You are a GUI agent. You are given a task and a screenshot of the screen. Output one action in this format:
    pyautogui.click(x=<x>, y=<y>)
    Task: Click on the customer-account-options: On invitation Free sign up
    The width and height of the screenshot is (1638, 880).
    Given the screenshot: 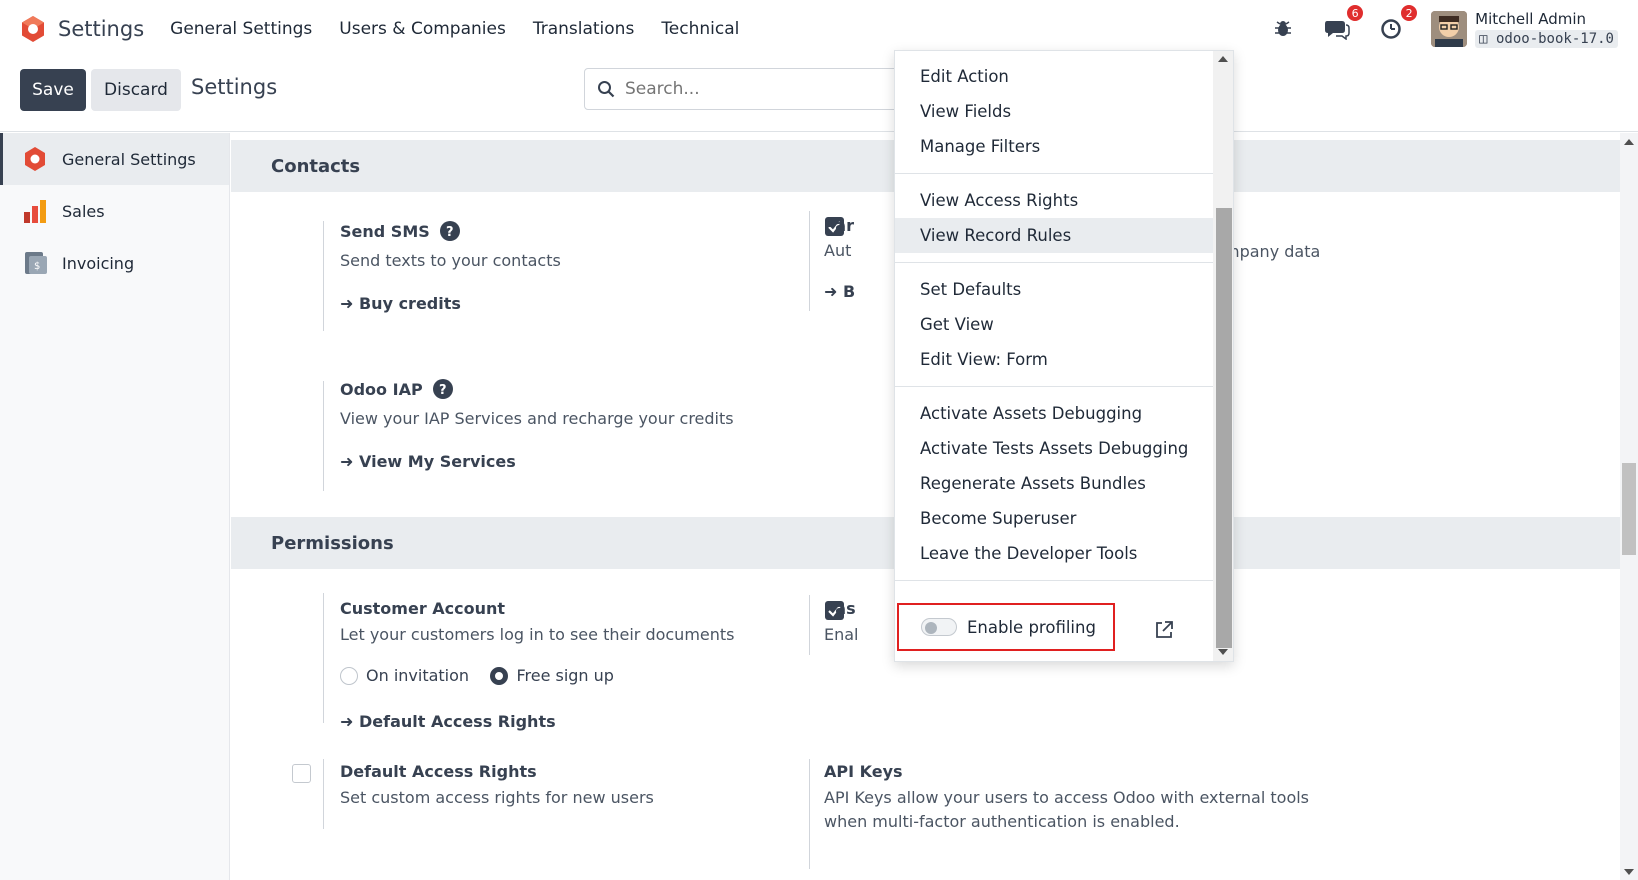 What is the action you would take?
    pyautogui.click(x=537, y=678)
    